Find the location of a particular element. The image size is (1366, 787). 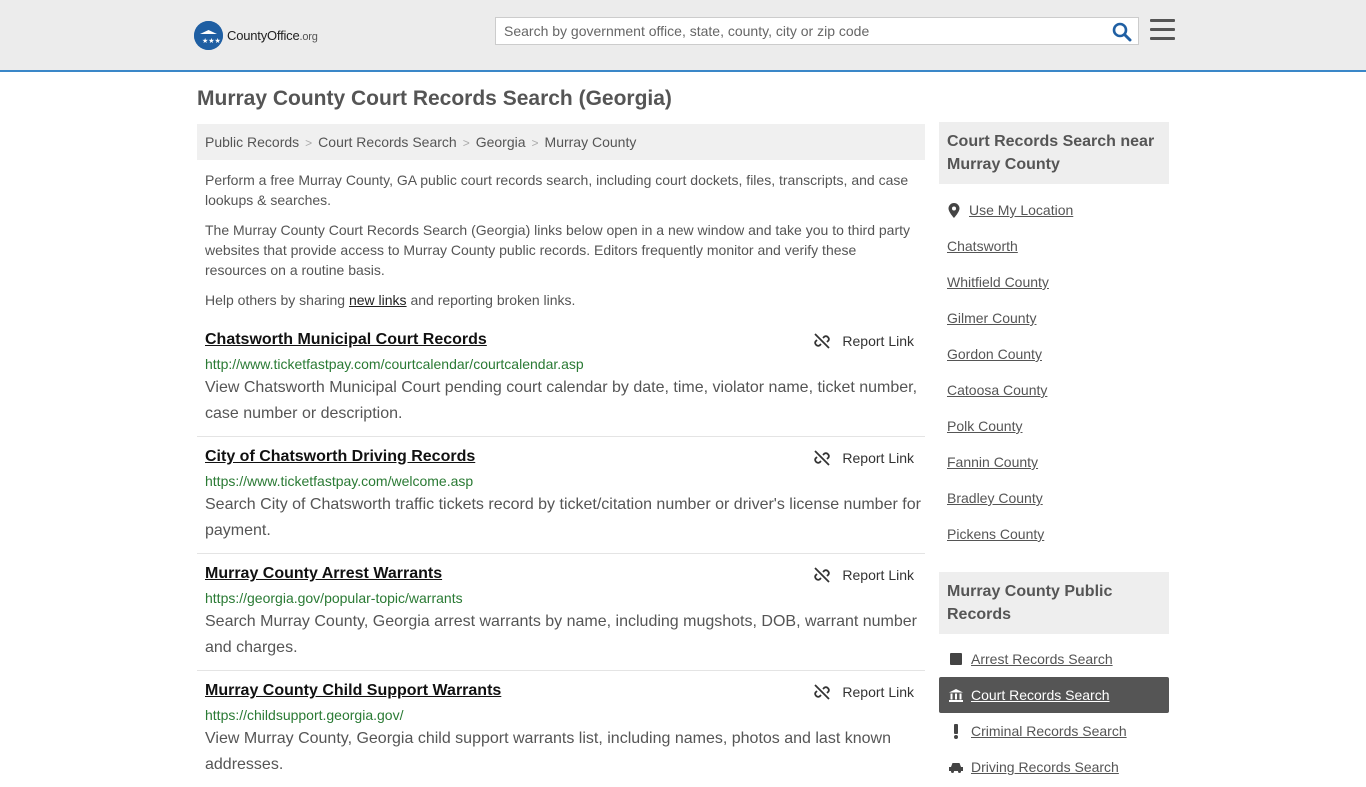

breadcrumb-item: Court Records Search is located at coordinates (387, 142).